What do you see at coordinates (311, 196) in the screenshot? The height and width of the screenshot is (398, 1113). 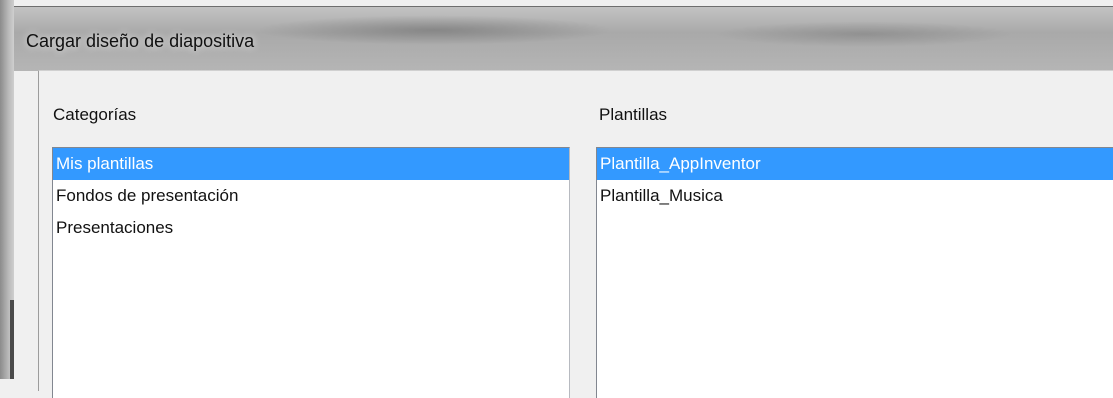 I see `category-item-fondos-de-presentacion: Fondos de presentación` at bounding box center [311, 196].